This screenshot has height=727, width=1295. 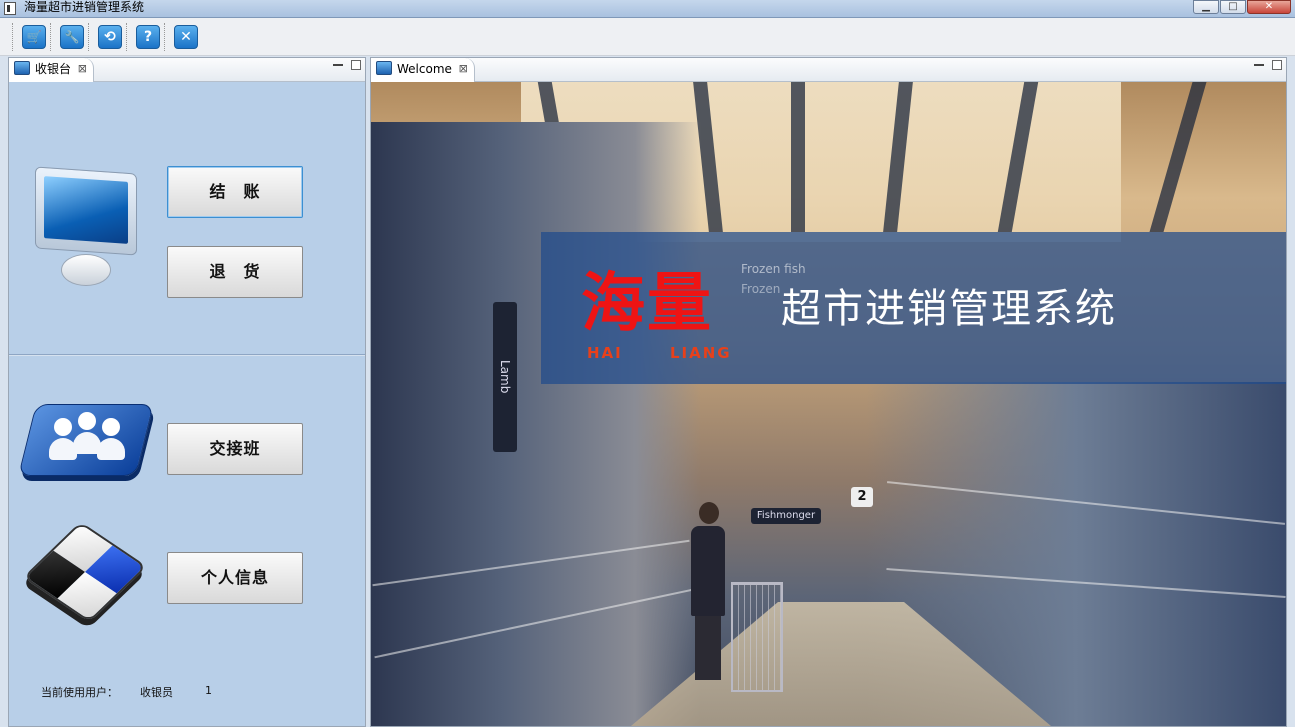 What do you see at coordinates (773, 269) in the screenshot?
I see `sign-frozen-fish: Frozen fish` at bounding box center [773, 269].